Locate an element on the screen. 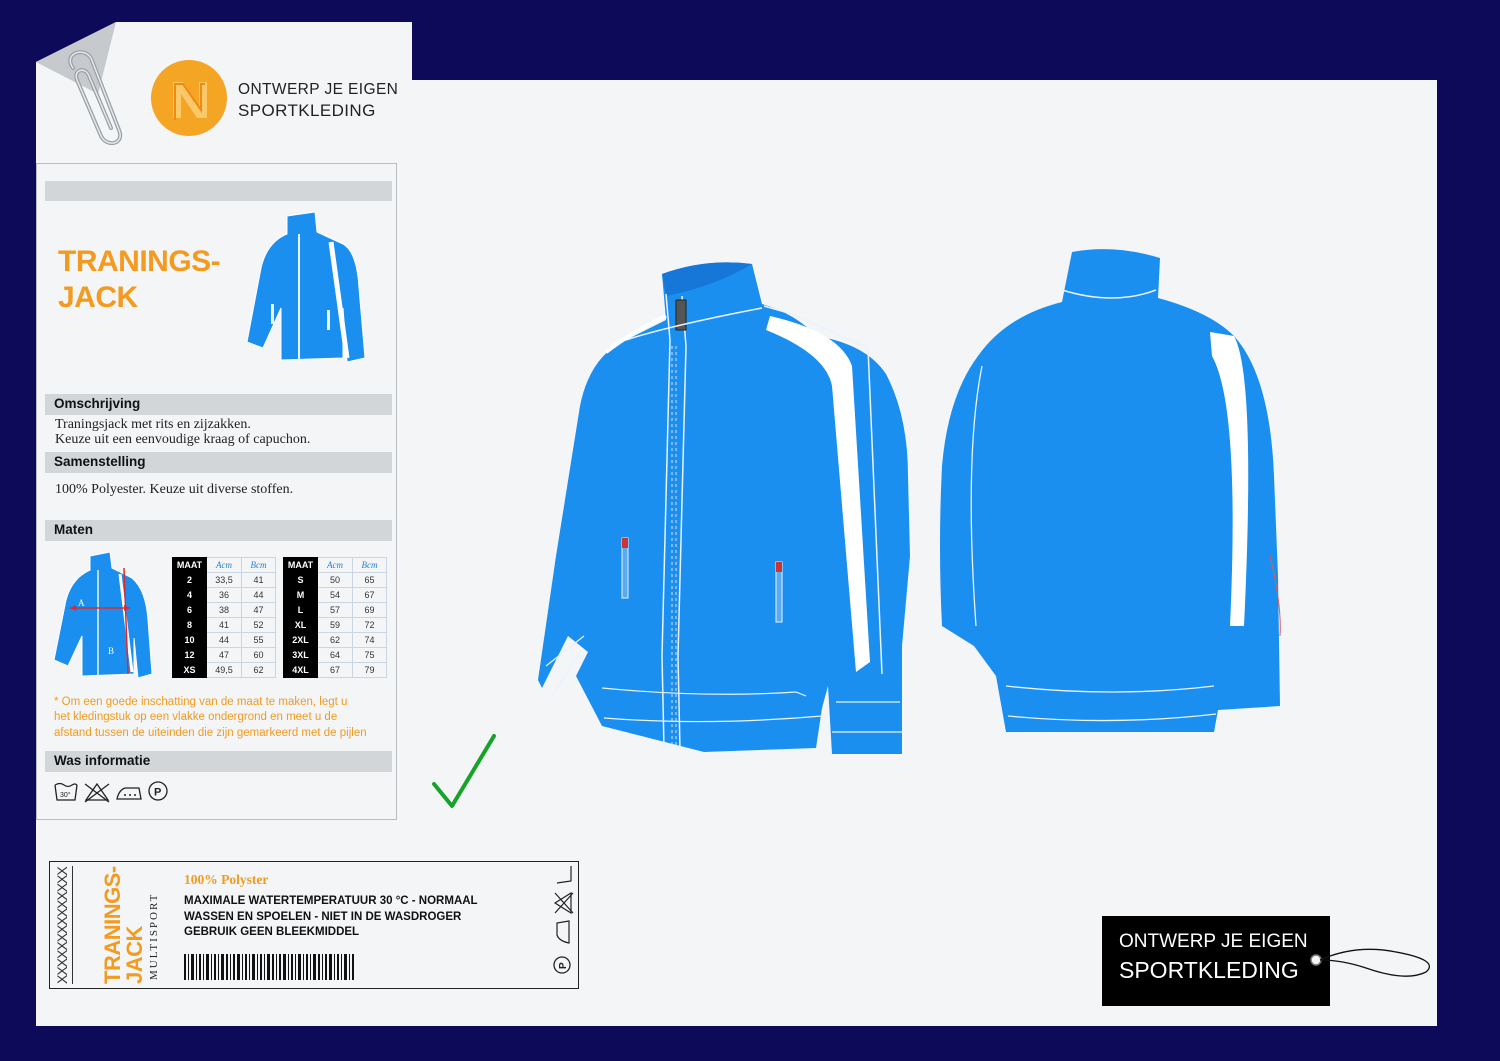 Image resolution: width=1500 pixels, height=1061 pixels. measure-a-cell: 64 is located at coordinates (335, 655).